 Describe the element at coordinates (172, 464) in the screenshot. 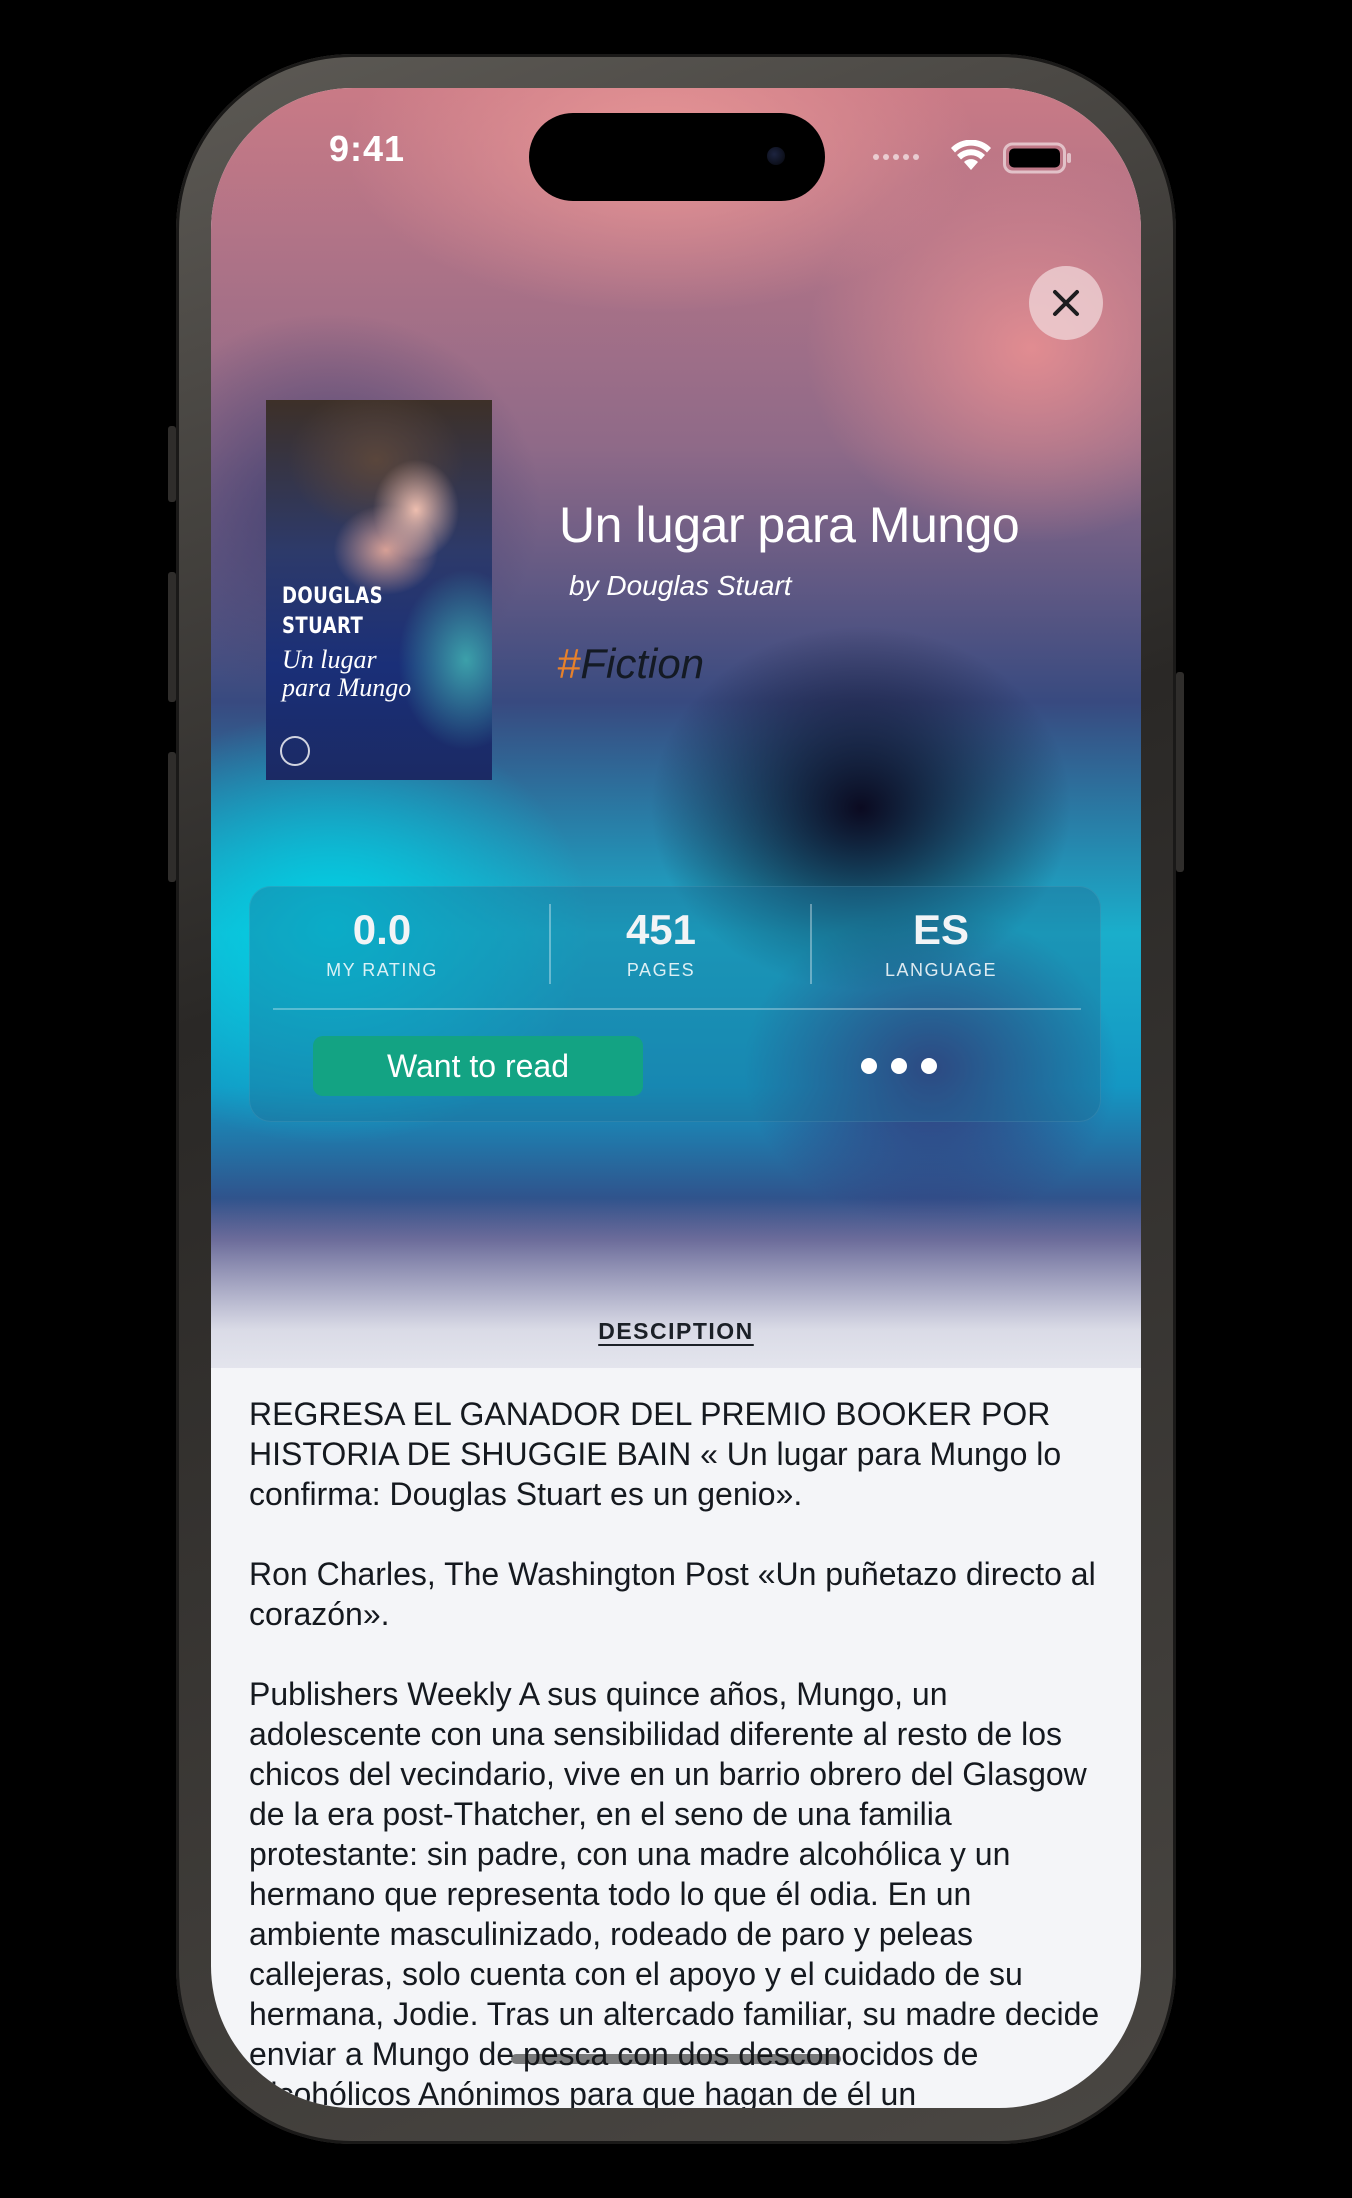

I see `action-button` at that location.